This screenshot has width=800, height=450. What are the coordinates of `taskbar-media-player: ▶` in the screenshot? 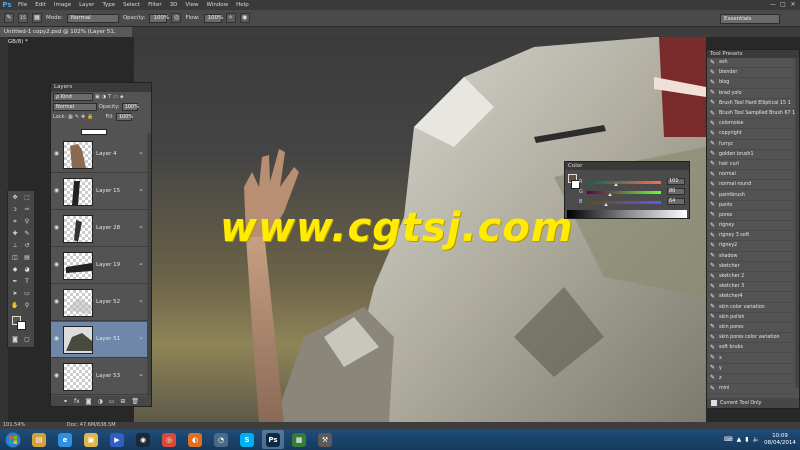 It's located at (117, 439).